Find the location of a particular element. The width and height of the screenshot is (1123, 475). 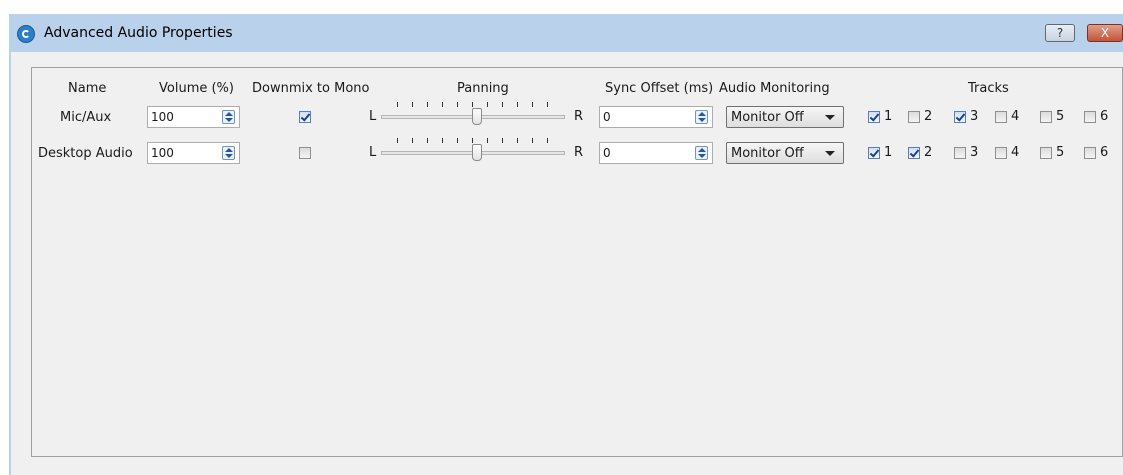

header-volume: Volume (%) is located at coordinates (196, 88).